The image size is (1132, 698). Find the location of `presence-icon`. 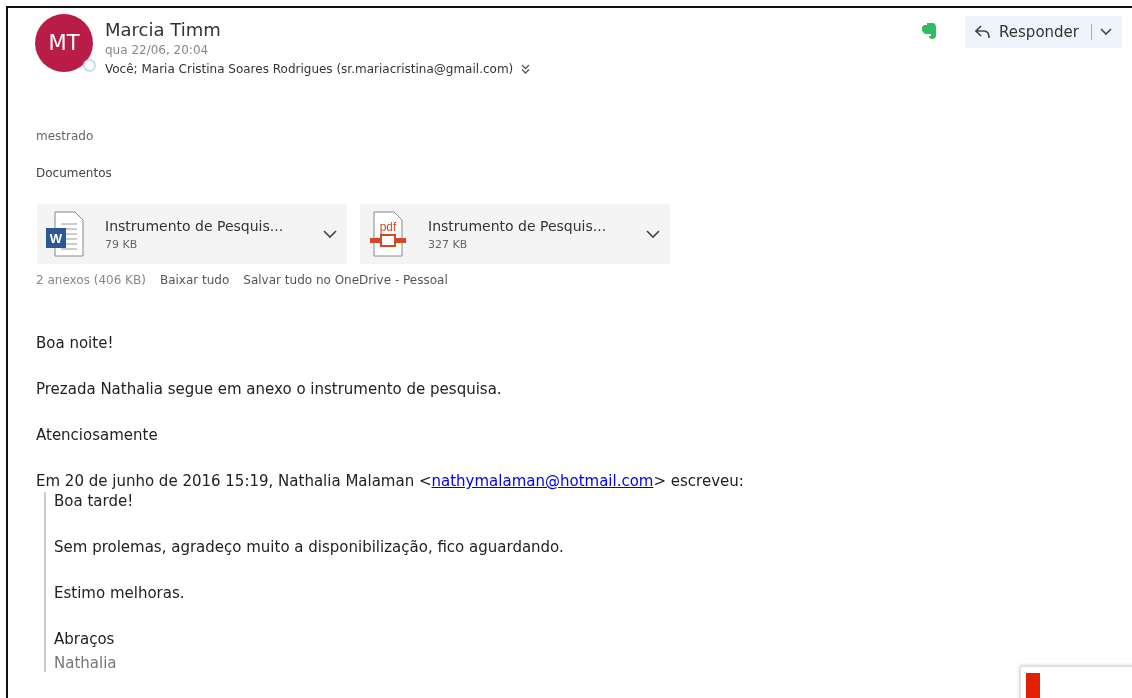

presence-icon is located at coordinates (89, 65).